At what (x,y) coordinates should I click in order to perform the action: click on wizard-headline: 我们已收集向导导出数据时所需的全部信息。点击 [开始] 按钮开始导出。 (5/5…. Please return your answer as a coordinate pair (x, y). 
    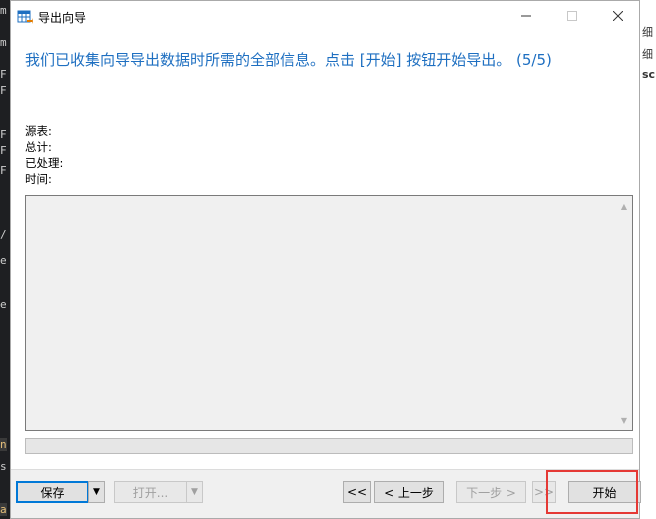
    Looking at the image, I should click on (288, 60).